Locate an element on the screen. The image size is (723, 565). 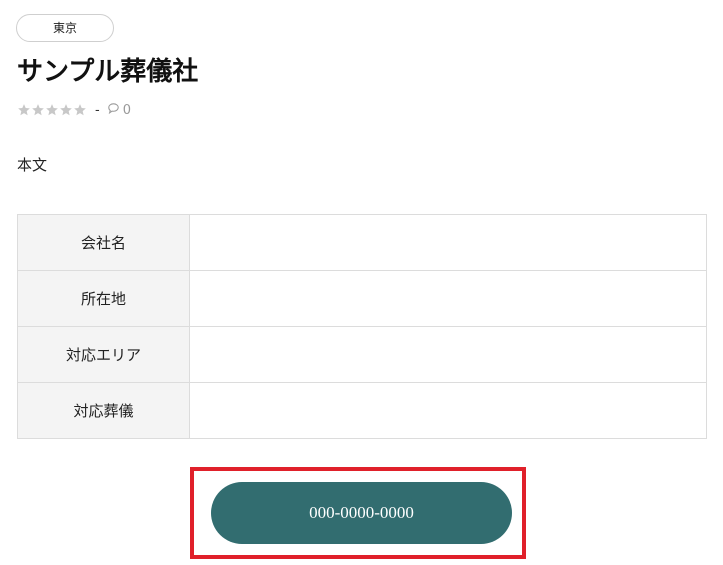
table-row: 対応葬儀 is located at coordinates (362, 410).